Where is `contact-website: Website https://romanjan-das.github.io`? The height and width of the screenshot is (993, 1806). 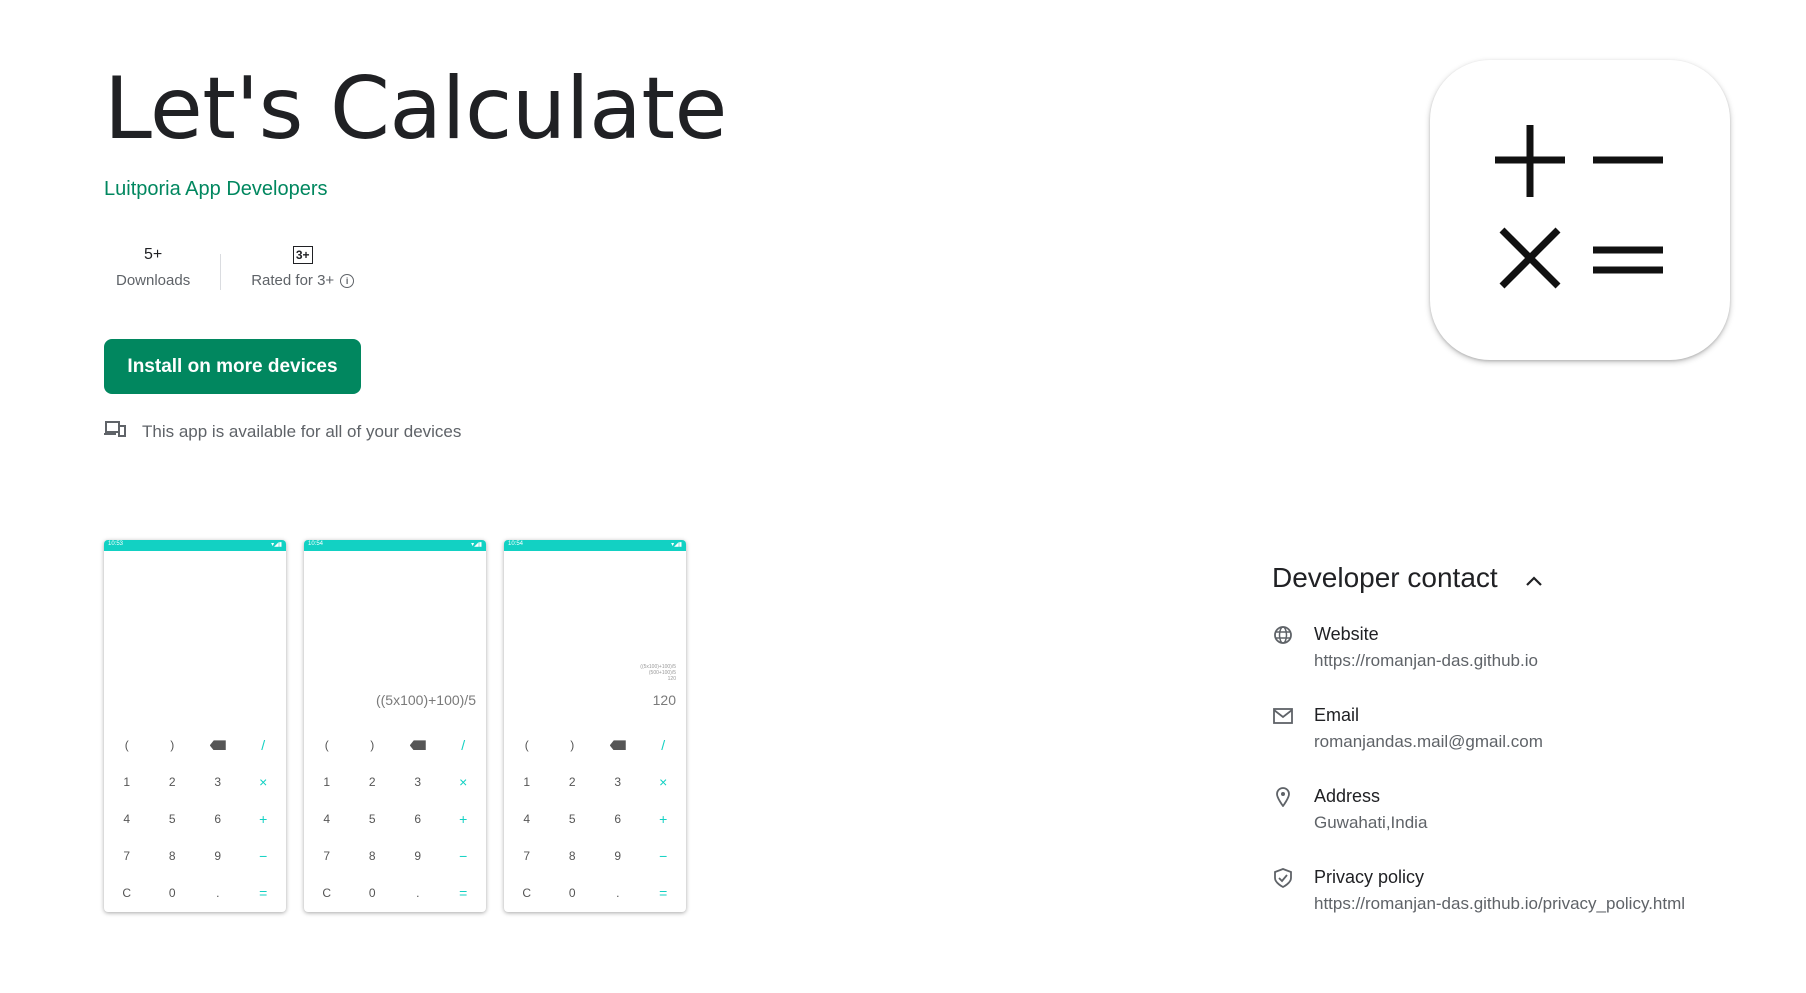
contact-website: Website https://romanjan-das.github.io is located at coordinates (1405, 647).